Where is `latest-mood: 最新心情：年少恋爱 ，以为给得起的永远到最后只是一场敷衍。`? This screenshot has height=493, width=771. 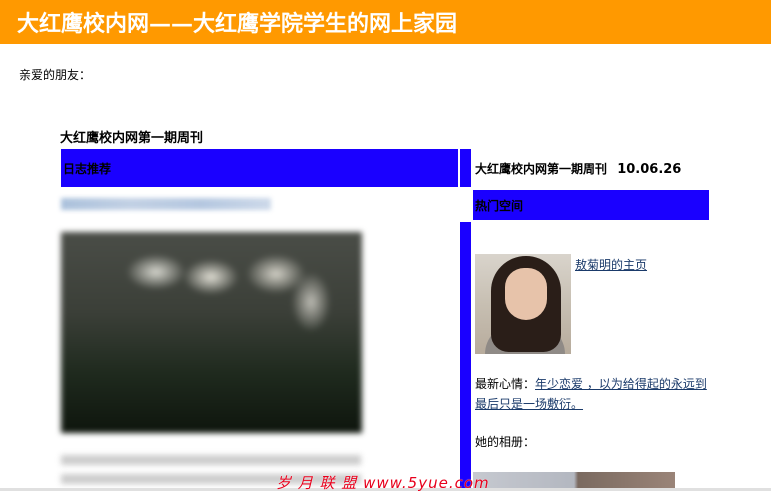 latest-mood: 最新心情：年少恋爱 ，以为给得起的永远到最后只是一场敷衍。 is located at coordinates (592, 394).